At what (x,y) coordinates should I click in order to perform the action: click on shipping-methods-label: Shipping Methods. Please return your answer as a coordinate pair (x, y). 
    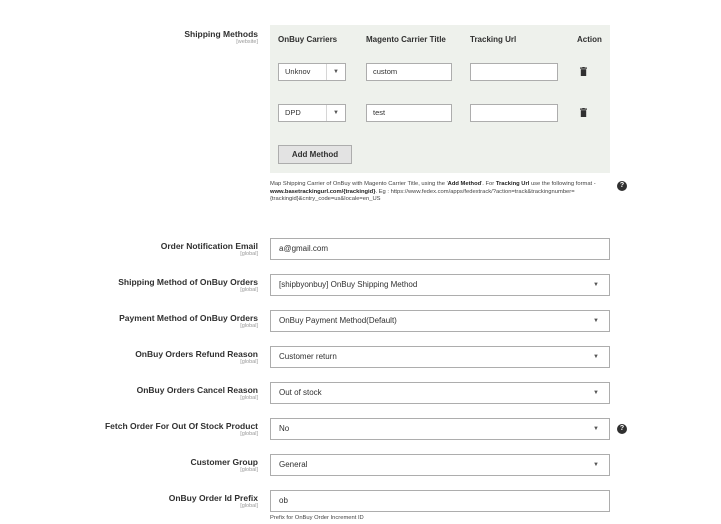
    Looking at the image, I should click on (221, 34).